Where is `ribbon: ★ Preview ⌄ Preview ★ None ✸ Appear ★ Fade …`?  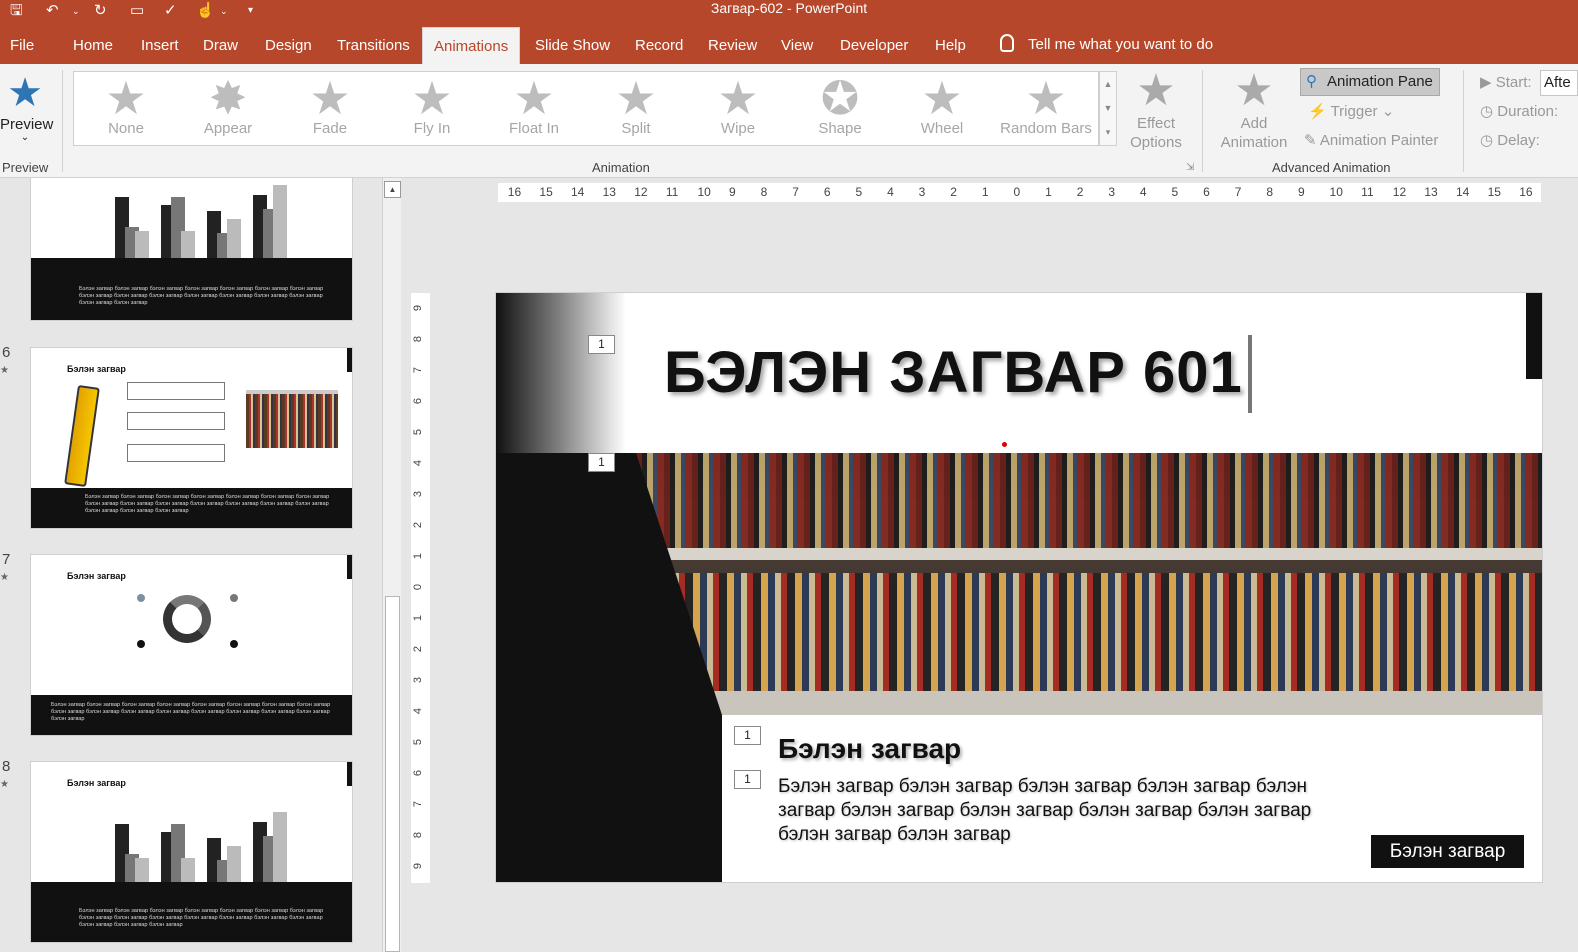 ribbon: ★ Preview ⌄ Preview ★ None ✸ Appear ★ Fade … is located at coordinates (789, 121).